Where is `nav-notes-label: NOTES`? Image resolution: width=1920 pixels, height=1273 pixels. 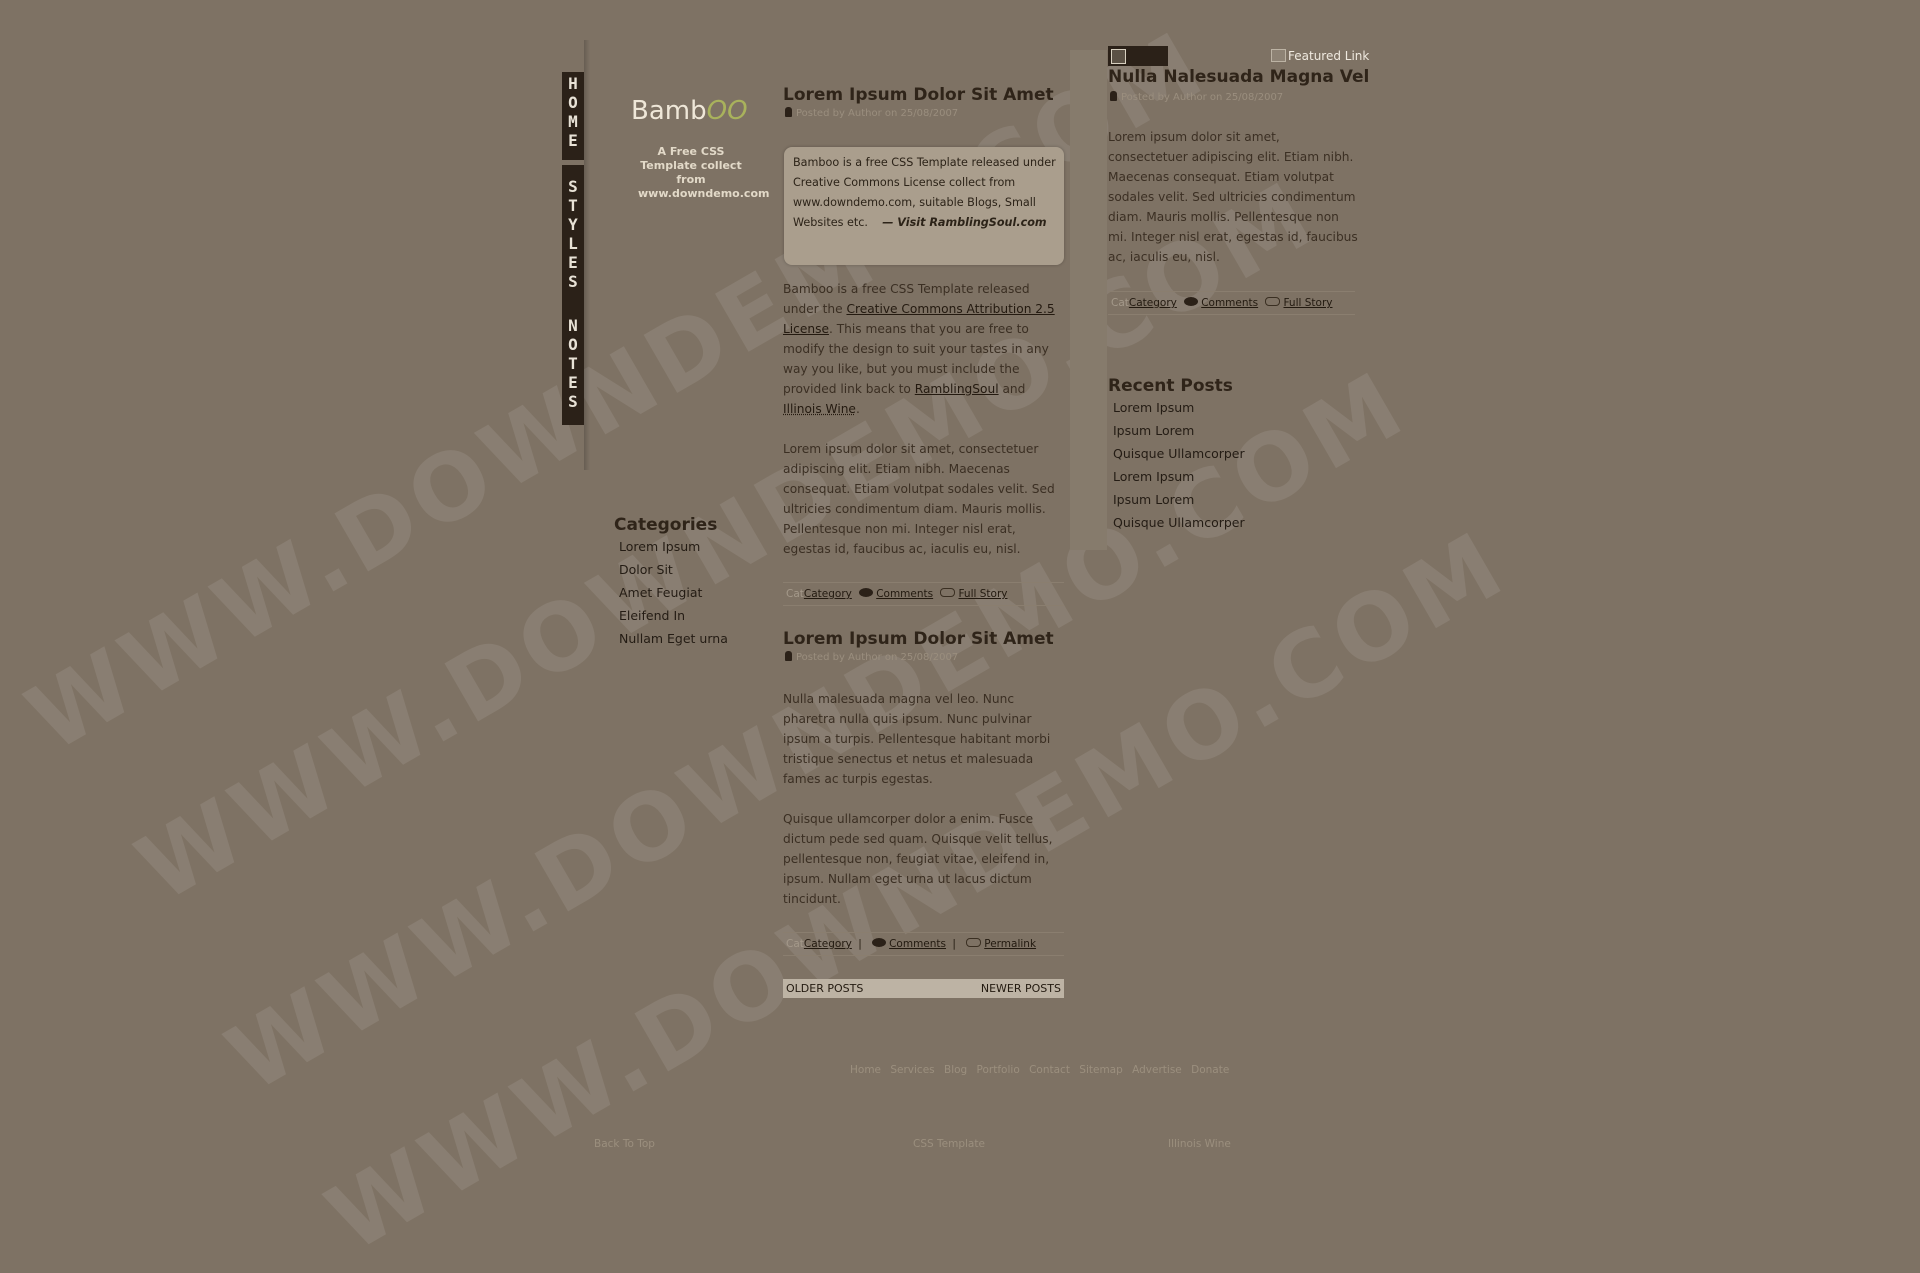
nav-notes-label: NOTES is located at coordinates (573, 363).